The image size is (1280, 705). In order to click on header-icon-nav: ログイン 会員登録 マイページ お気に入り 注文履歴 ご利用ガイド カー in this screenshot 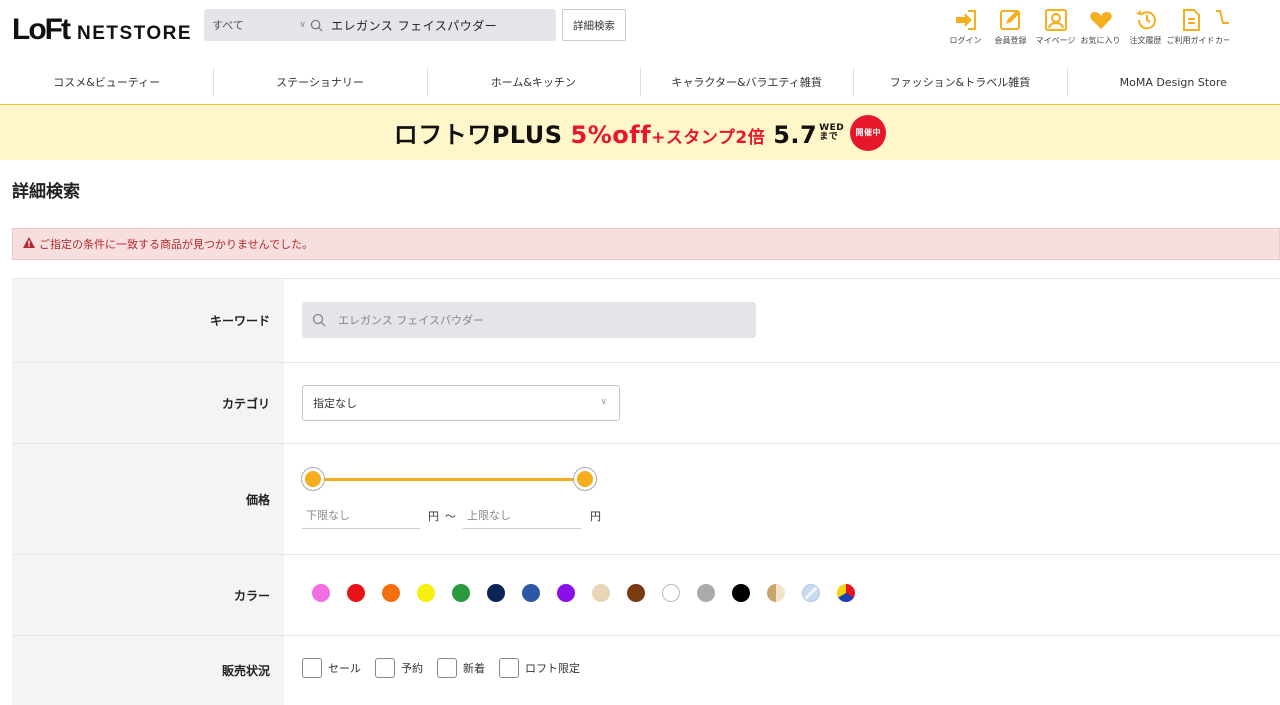, I will do `click(1112, 29)`.